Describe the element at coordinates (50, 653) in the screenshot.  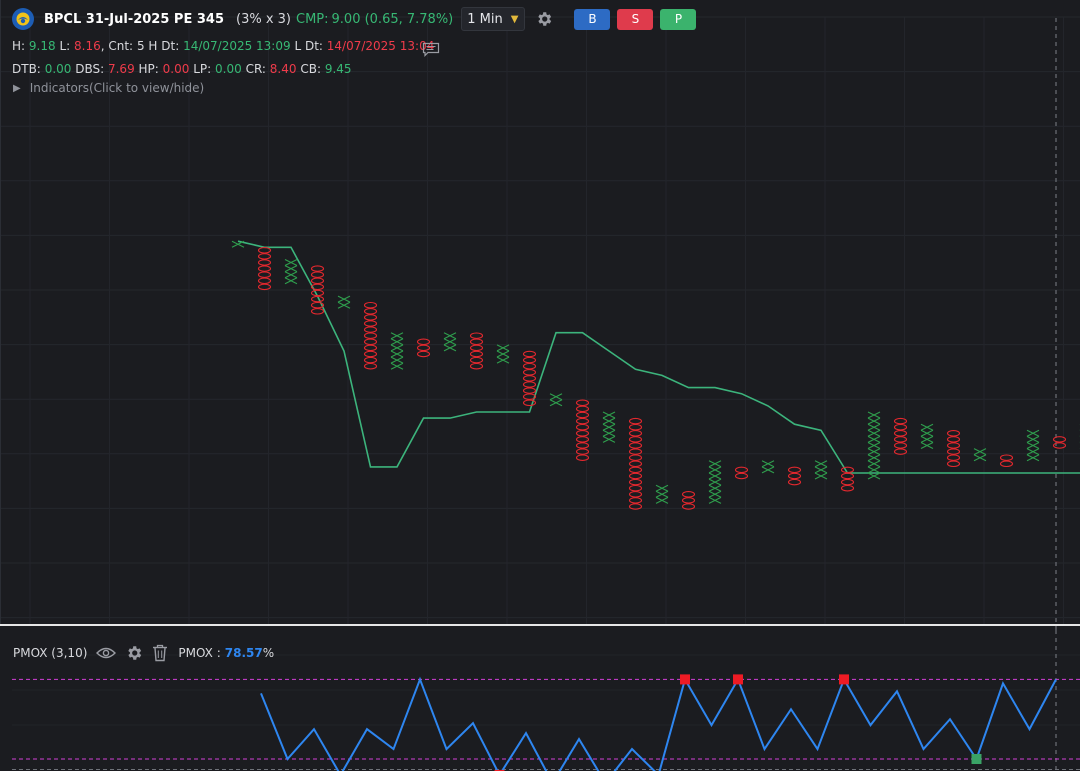
I see `pmox-title: PMOX (3,10)` at that location.